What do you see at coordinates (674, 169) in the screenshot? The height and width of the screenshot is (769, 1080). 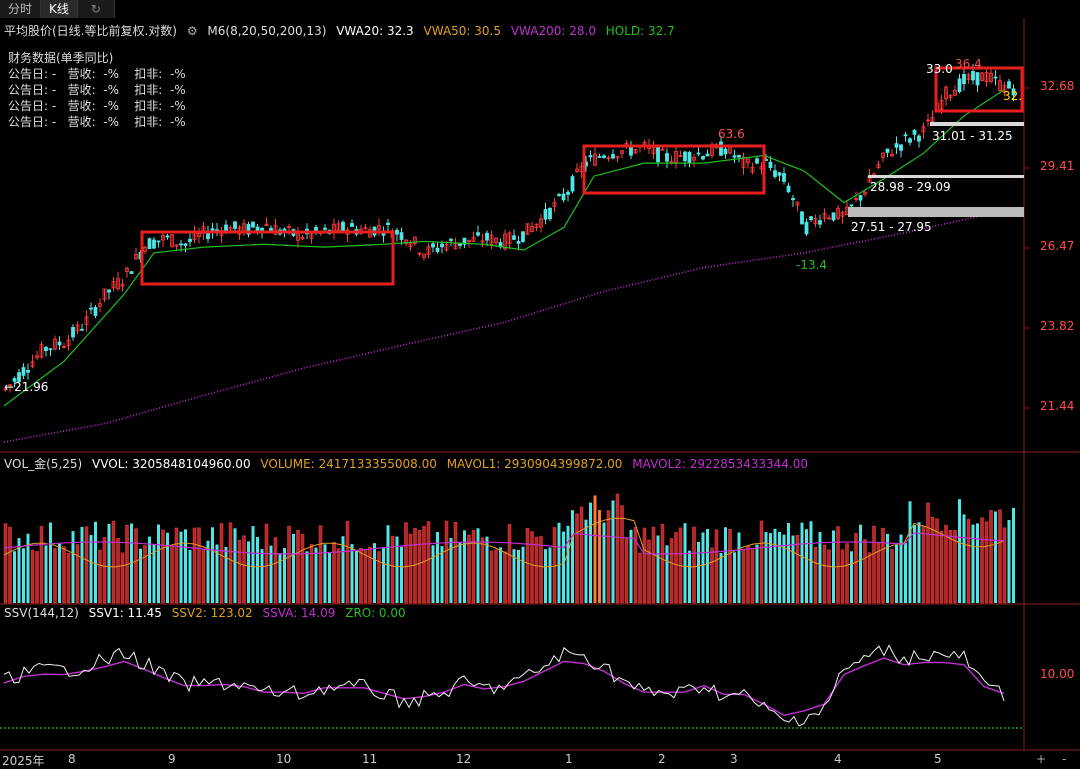 I see `highlight-box` at bounding box center [674, 169].